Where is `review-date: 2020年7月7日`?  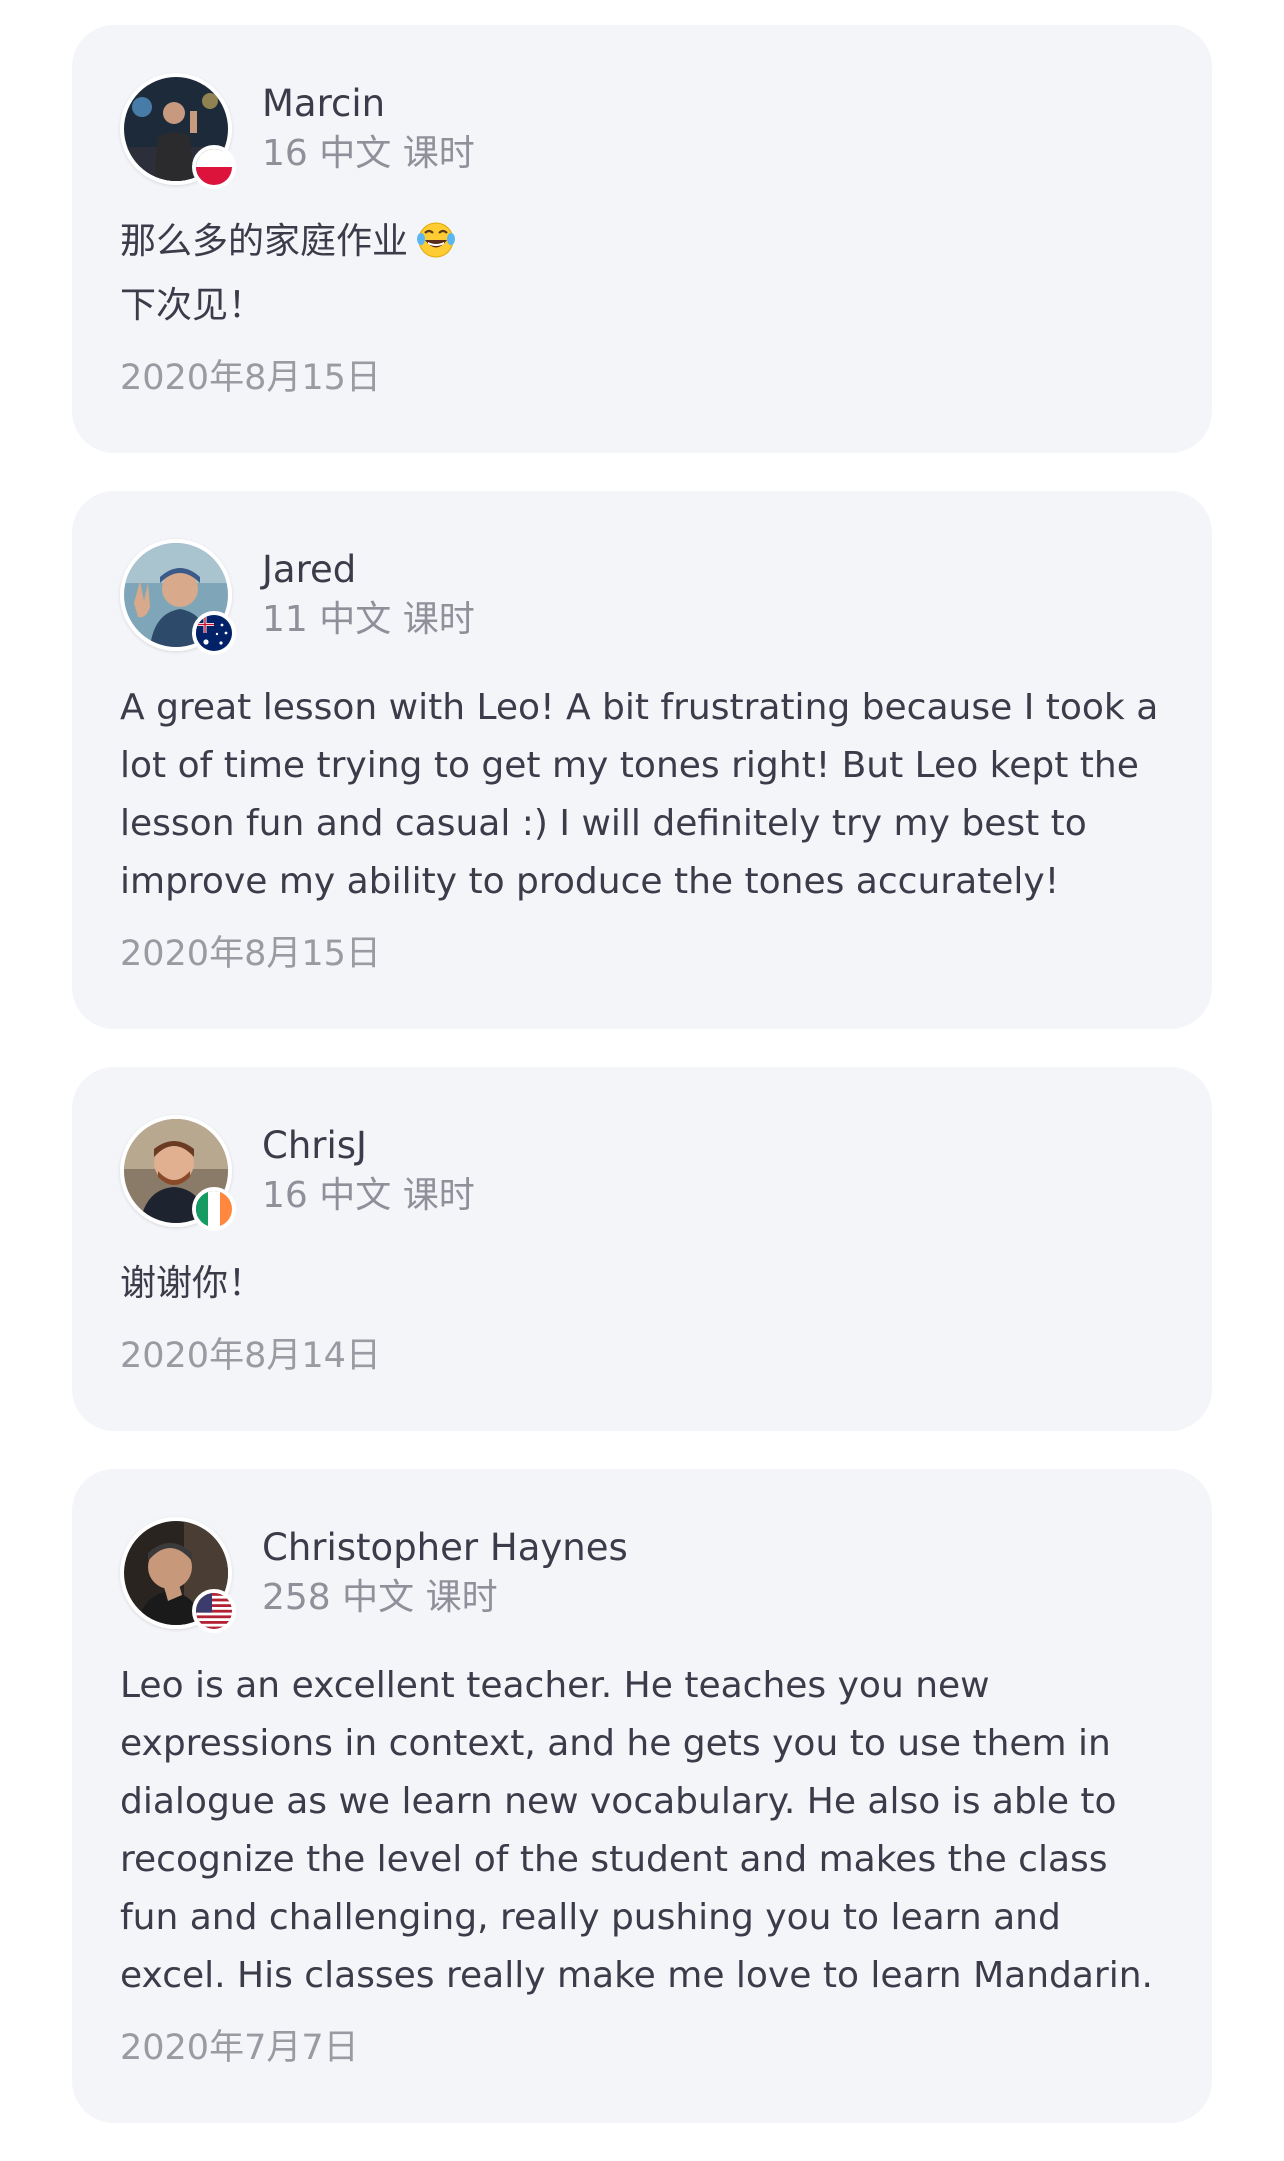 review-date: 2020年7月7日 is located at coordinates (239, 2048).